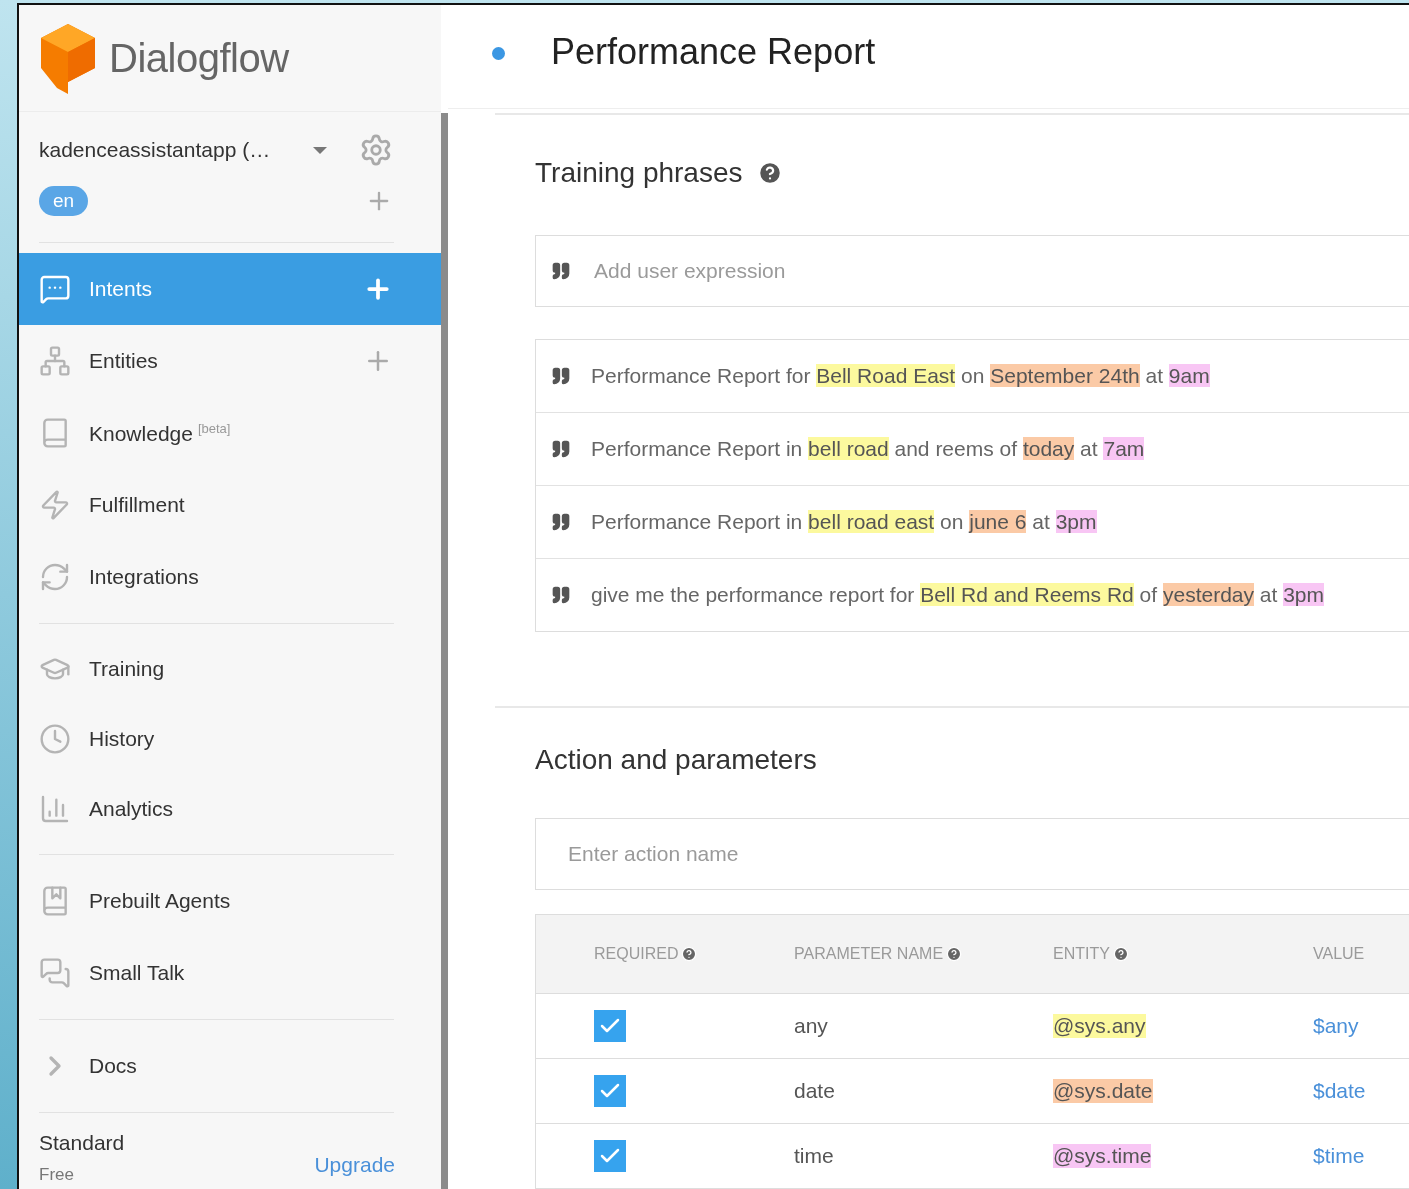 This screenshot has width=1409, height=1189. What do you see at coordinates (869, 954) in the screenshot?
I see `column-header: PARAMETER NAME` at bounding box center [869, 954].